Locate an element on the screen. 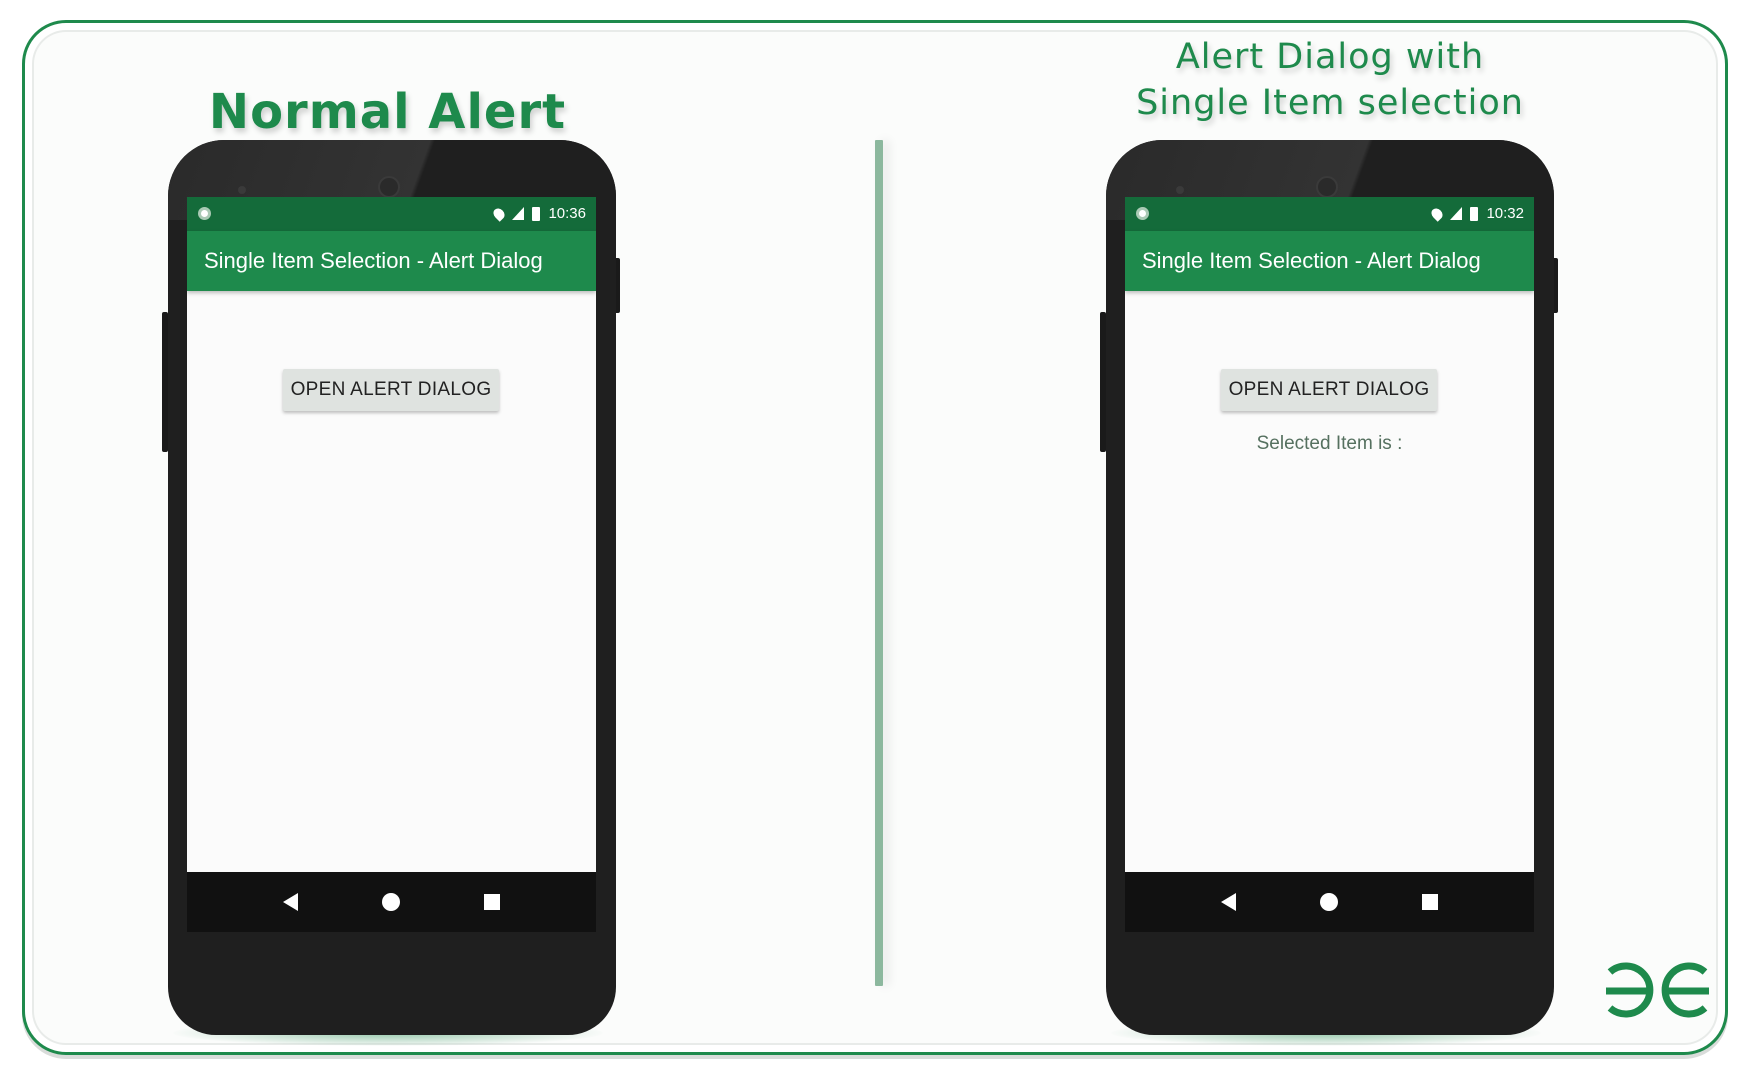 This screenshot has height=1080, width=1756. right-heading: Alert Dialog with Single Item selection is located at coordinates (1330, 80).